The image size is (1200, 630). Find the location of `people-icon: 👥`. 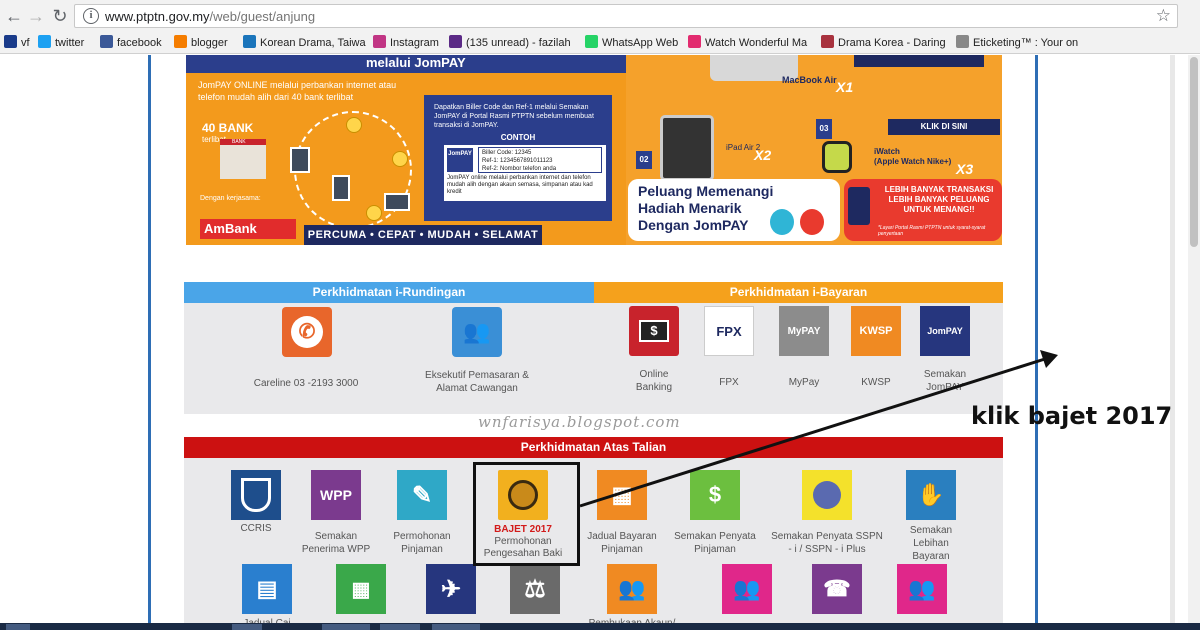

people-icon: 👥 is located at coordinates (477, 332).